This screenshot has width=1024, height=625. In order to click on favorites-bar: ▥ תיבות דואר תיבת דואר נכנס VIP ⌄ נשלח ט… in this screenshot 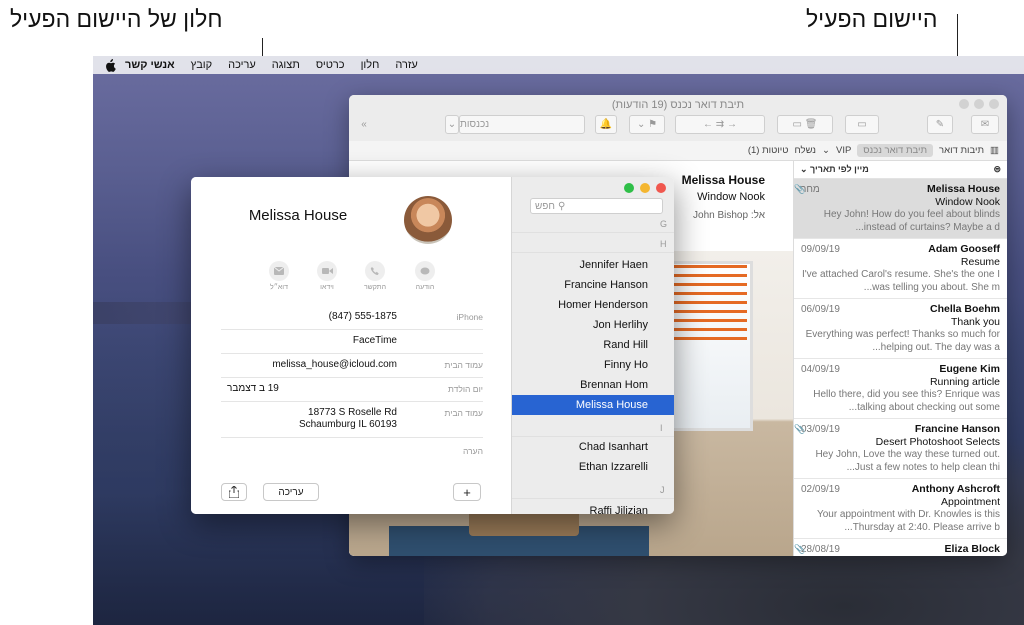, I will do `click(678, 151)`.